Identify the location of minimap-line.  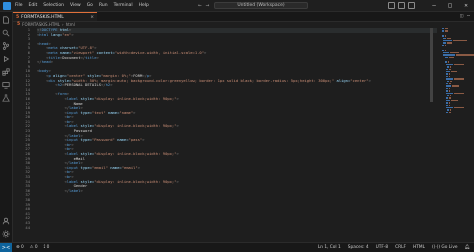
(457, 112).